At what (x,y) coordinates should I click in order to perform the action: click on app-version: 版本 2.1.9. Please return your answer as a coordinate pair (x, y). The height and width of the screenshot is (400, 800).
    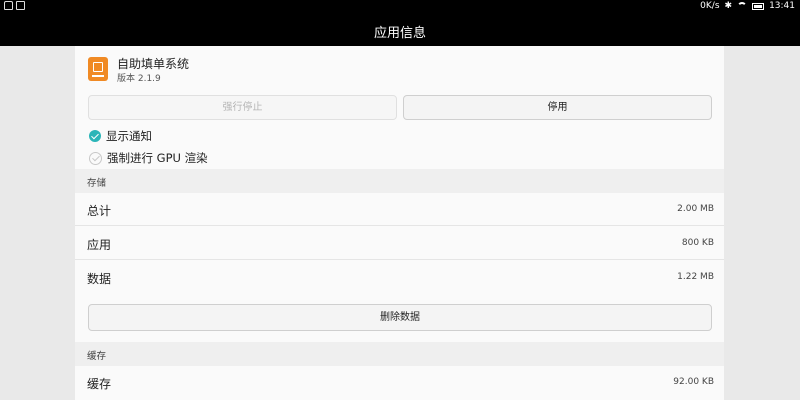
    Looking at the image, I should click on (139, 79).